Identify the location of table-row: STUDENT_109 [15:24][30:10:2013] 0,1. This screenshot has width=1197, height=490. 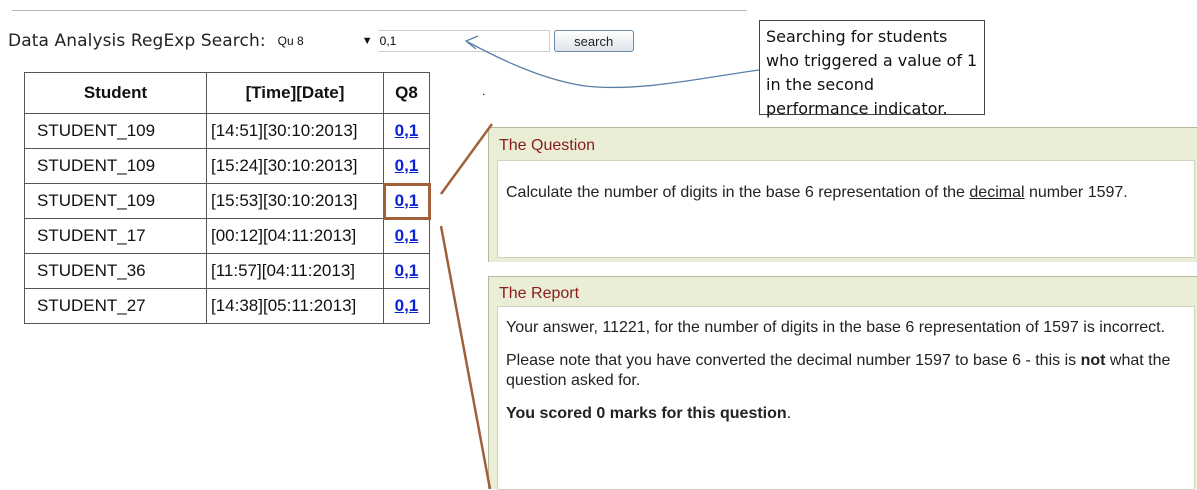
(227, 166).